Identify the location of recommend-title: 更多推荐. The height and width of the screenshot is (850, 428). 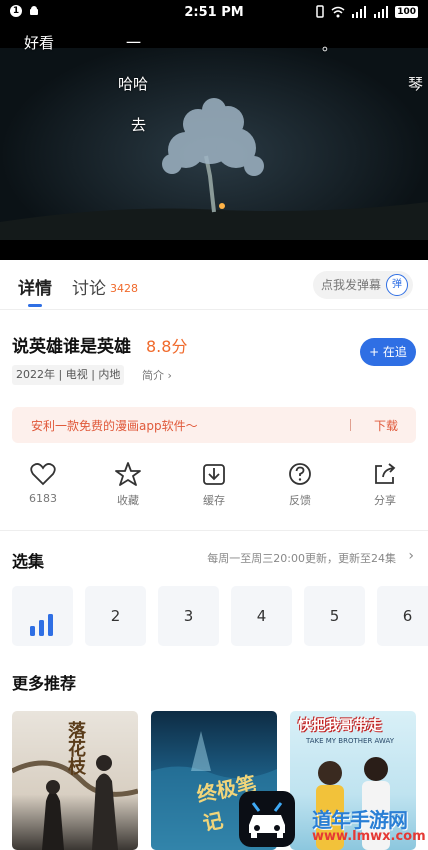
(44, 683).